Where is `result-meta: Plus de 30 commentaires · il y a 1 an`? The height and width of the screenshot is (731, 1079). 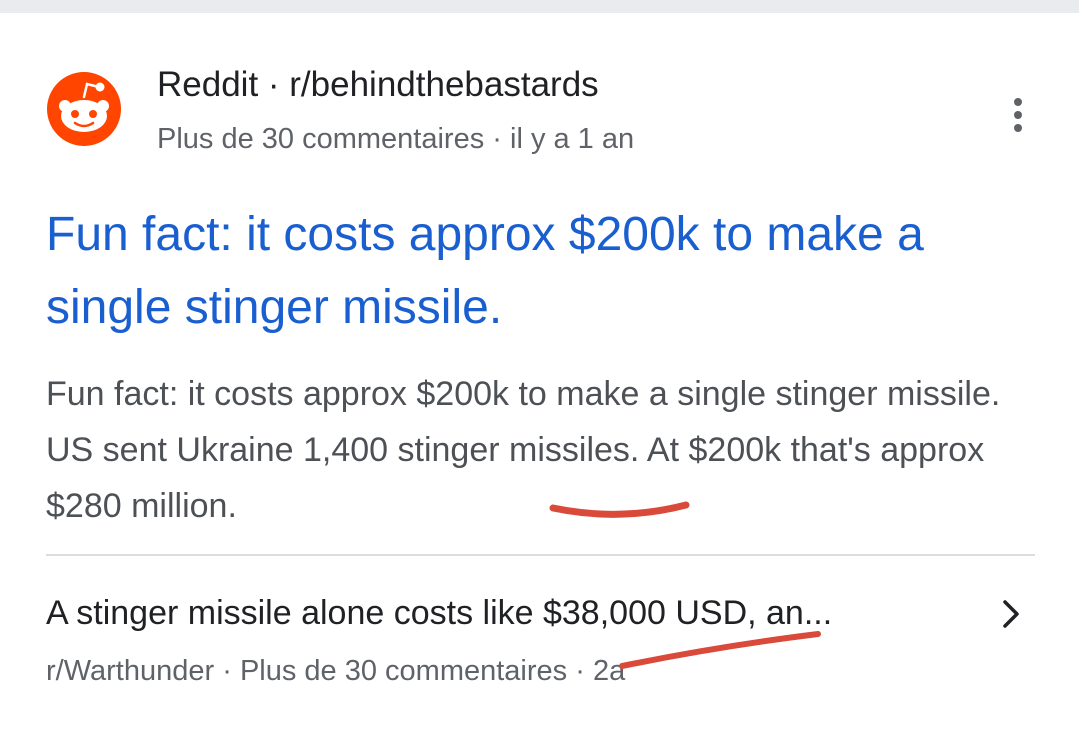 result-meta: Plus de 30 commentaires · il y a 1 an is located at coordinates (395, 139).